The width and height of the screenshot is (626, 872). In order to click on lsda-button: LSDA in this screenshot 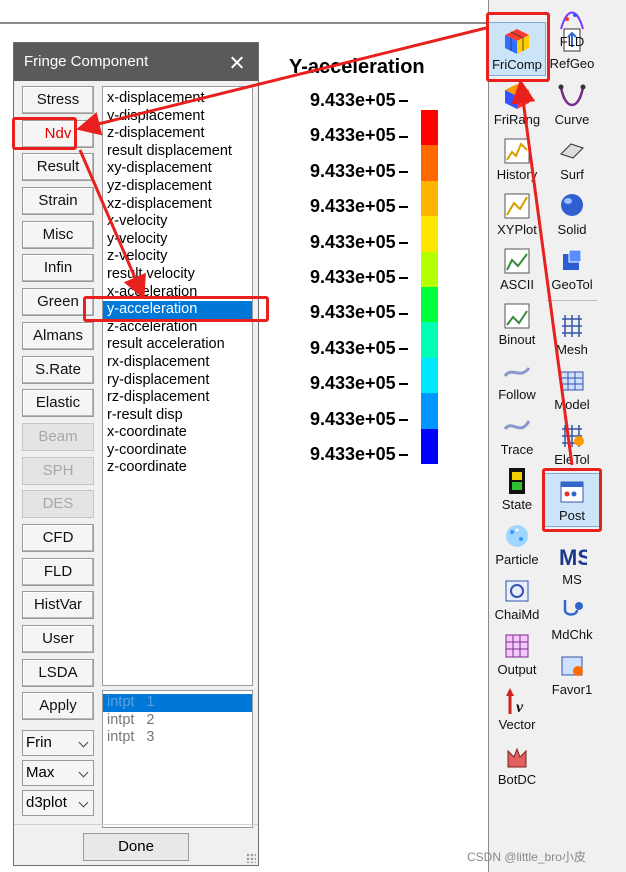, I will do `click(58, 672)`.